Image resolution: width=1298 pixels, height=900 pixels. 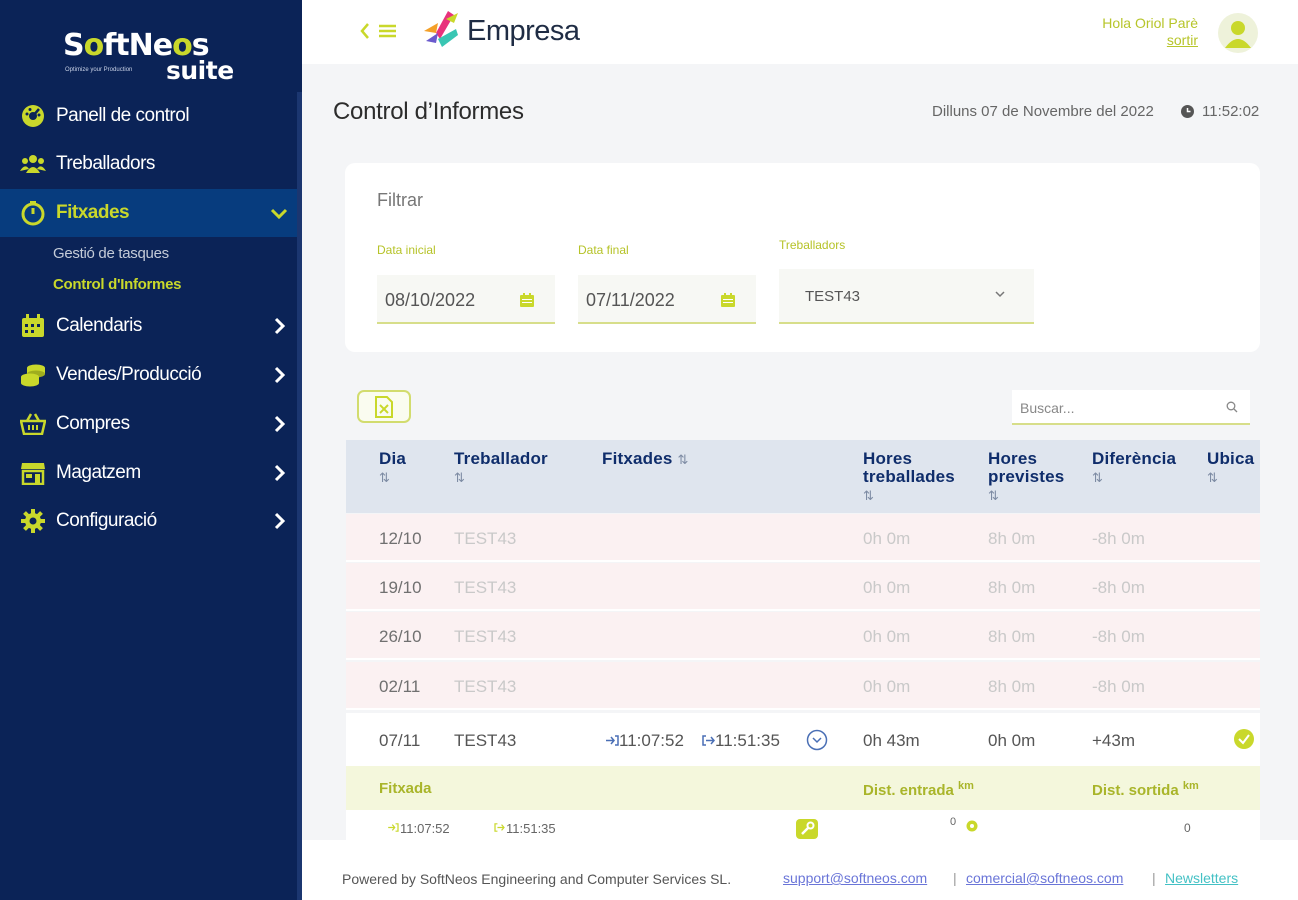 What do you see at coordinates (1201, 878) in the screenshot?
I see `newsletters-link: Newsletters` at bounding box center [1201, 878].